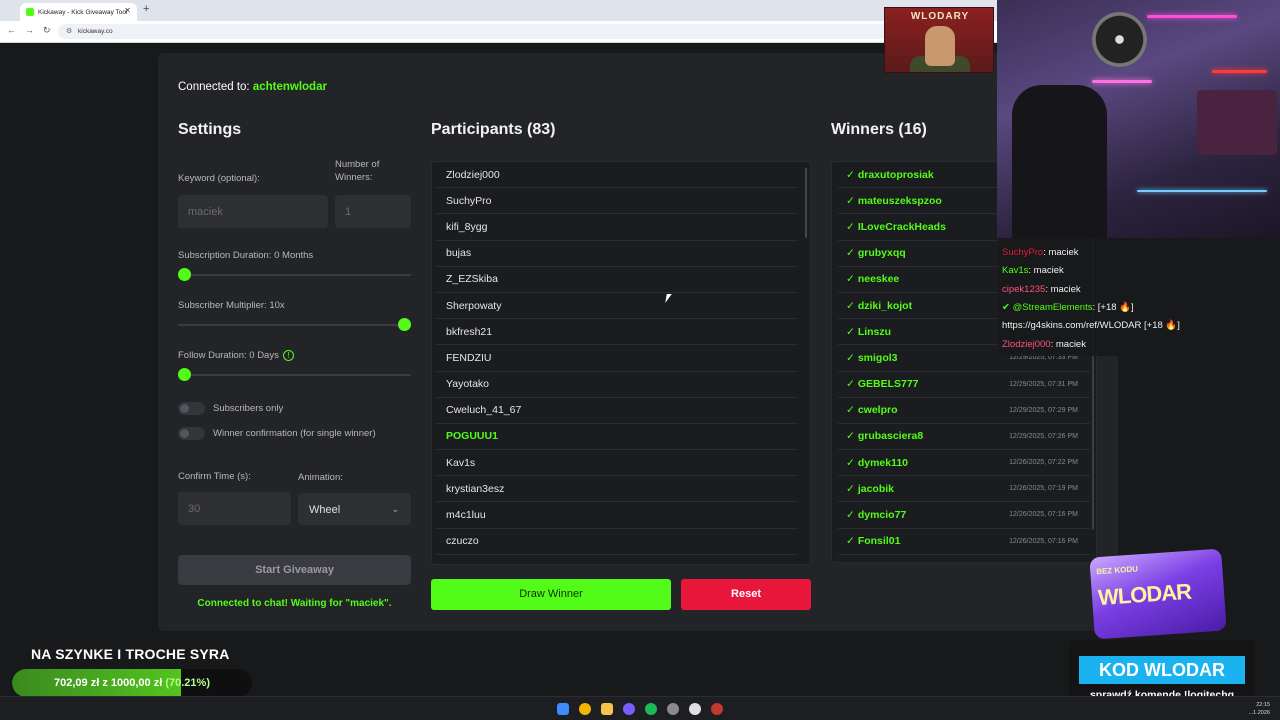 This screenshot has height=720, width=1280. Describe the element at coordinates (1040, 252) in the screenshot. I see `chat-message: SuchyPro: maciek` at that location.